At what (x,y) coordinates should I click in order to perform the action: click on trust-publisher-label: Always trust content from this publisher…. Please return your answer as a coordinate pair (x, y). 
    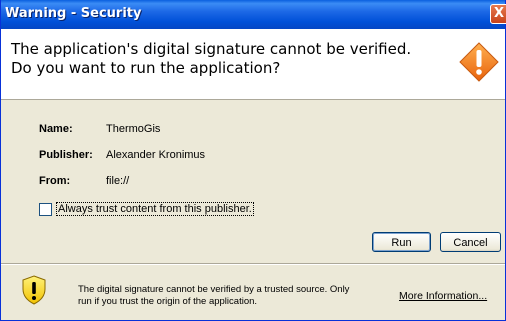
    Looking at the image, I should click on (155, 209).